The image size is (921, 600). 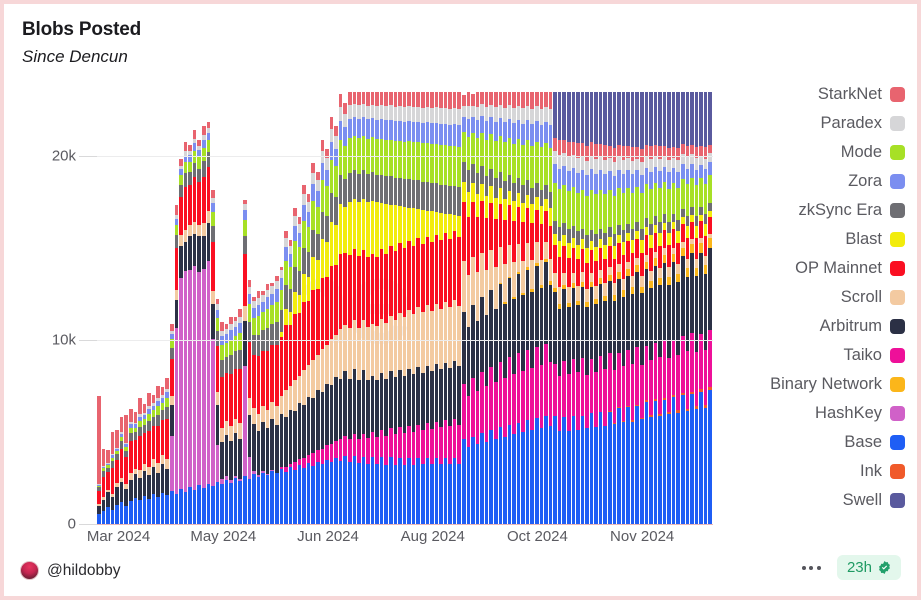 What do you see at coordinates (815, 355) in the screenshot?
I see `legend-item-taiko: Taiko` at bounding box center [815, 355].